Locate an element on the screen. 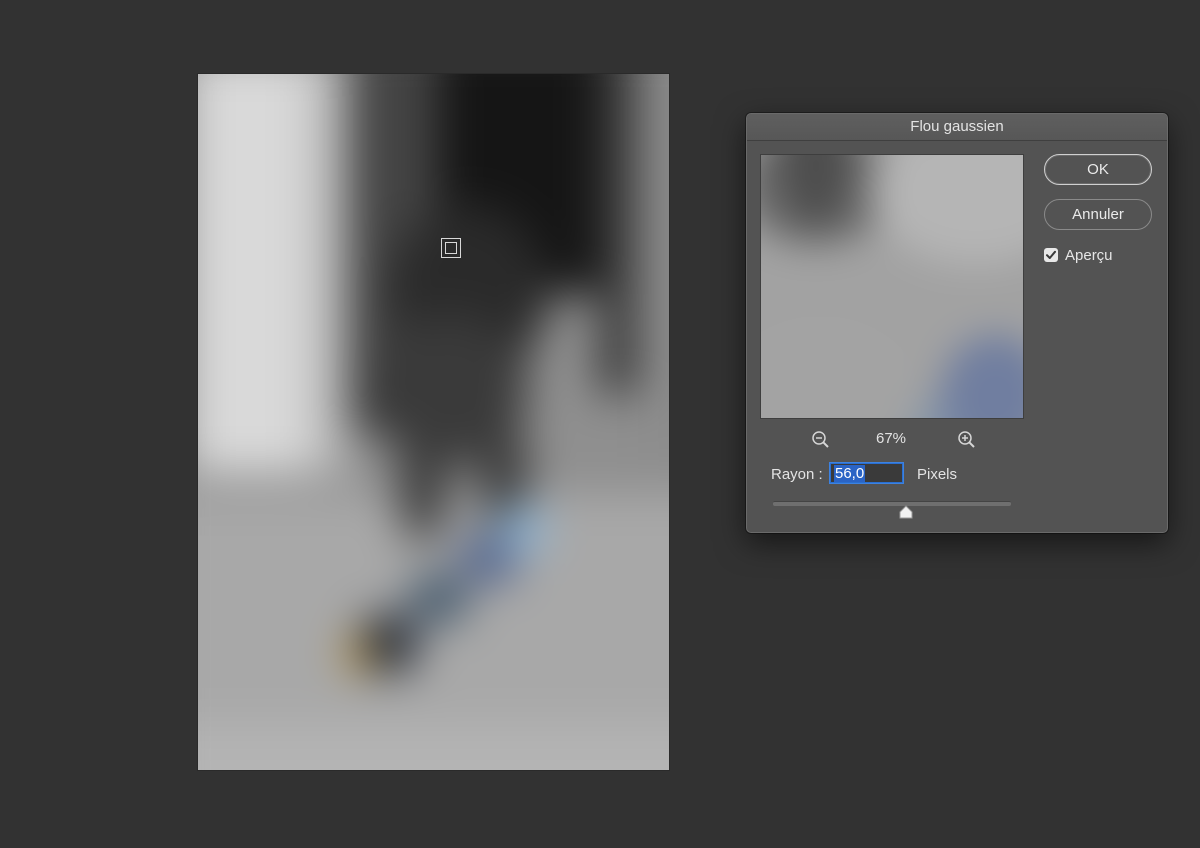 The width and height of the screenshot is (1200, 848). zoom-level: 67% is located at coordinates (891, 438).